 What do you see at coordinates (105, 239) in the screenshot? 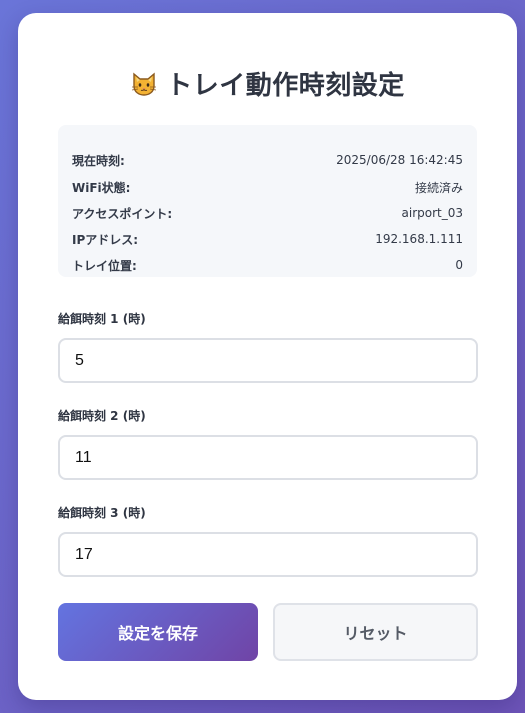
I see `status-label: IPアドレス:` at bounding box center [105, 239].